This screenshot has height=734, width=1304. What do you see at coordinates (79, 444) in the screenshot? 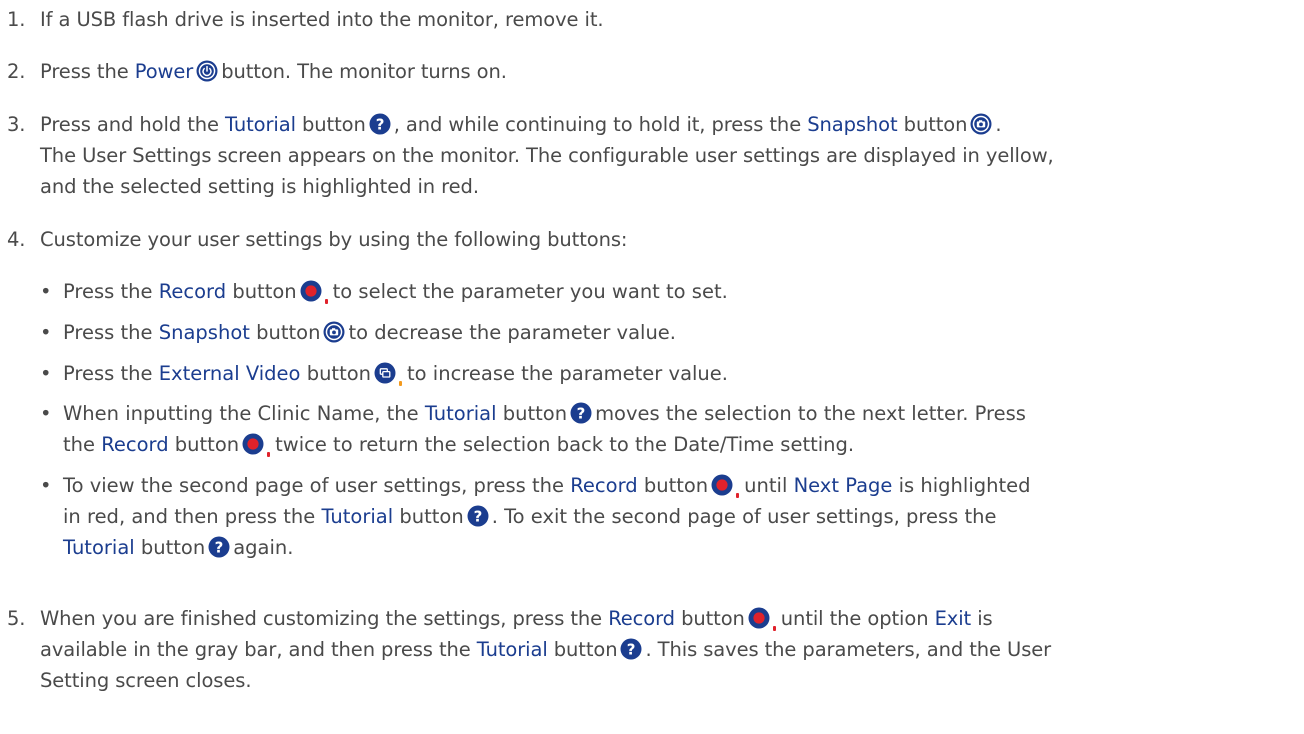
I see `text-run: the` at bounding box center [79, 444].